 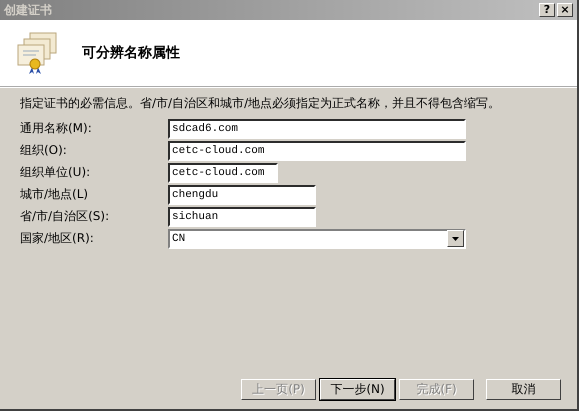 I want to click on field-label: 组织(O):, so click(x=44, y=150).